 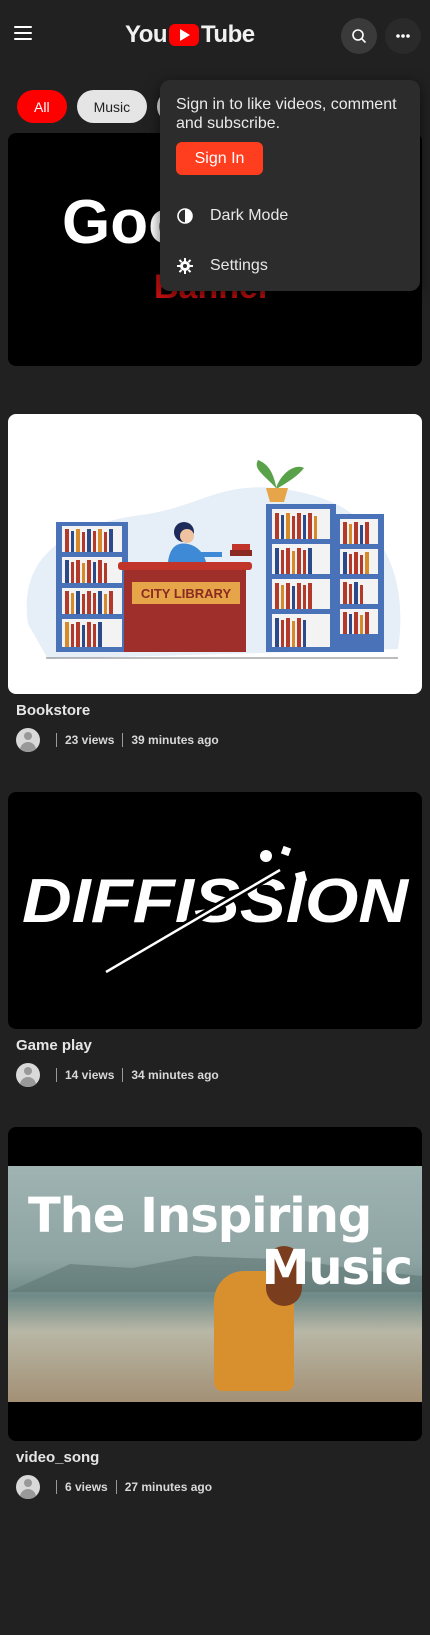 I want to click on chip-all: All, so click(x=42, y=106).